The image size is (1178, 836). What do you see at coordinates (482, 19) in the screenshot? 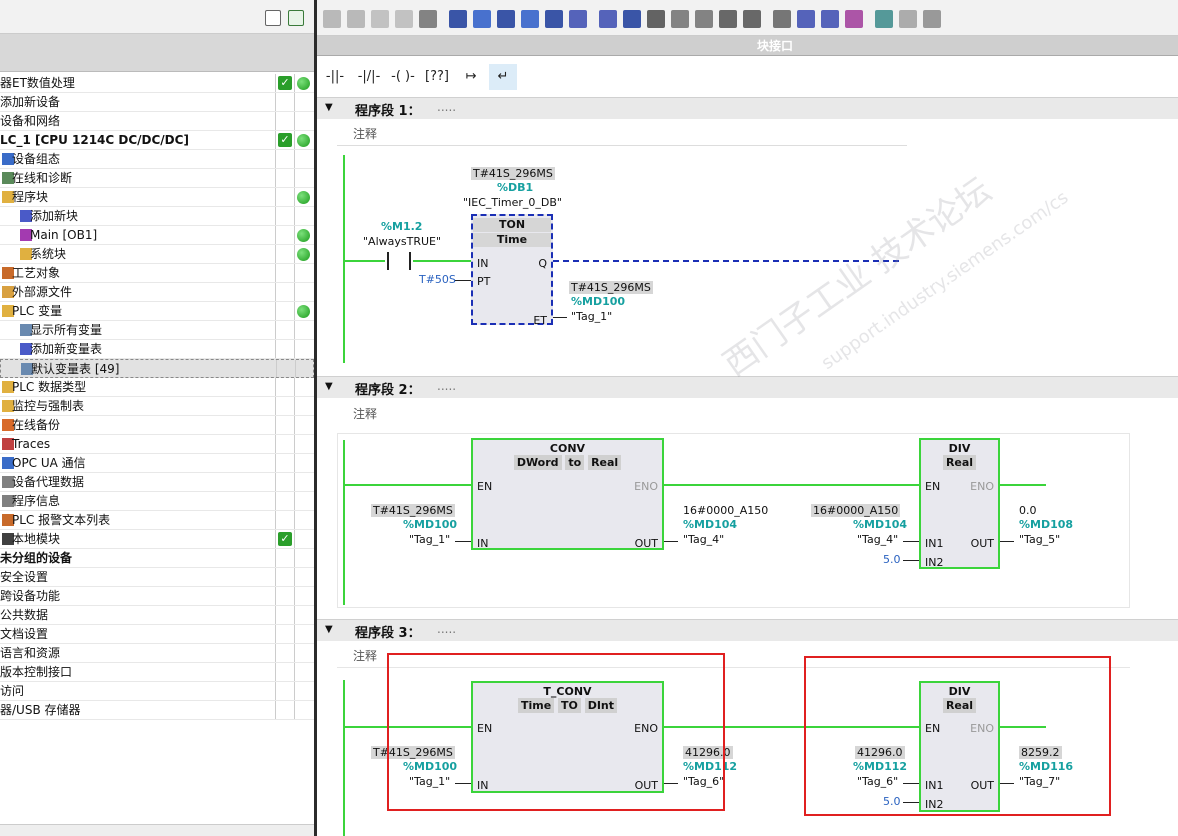
I see `network-comment-icon` at bounding box center [482, 19].